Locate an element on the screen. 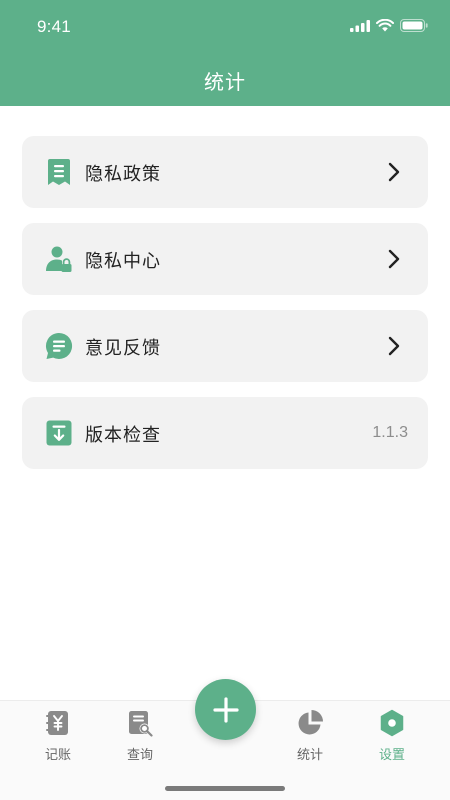 This screenshot has width=450, height=800. app-header: 9:41 统计 is located at coordinates (225, 53).